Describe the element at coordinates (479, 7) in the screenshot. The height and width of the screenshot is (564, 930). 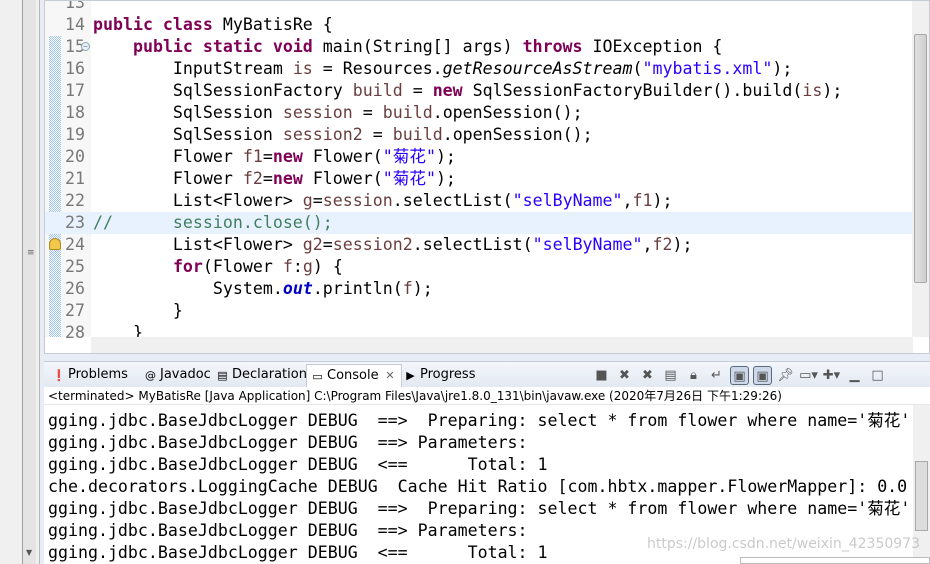
I see `code-line: 13` at that location.